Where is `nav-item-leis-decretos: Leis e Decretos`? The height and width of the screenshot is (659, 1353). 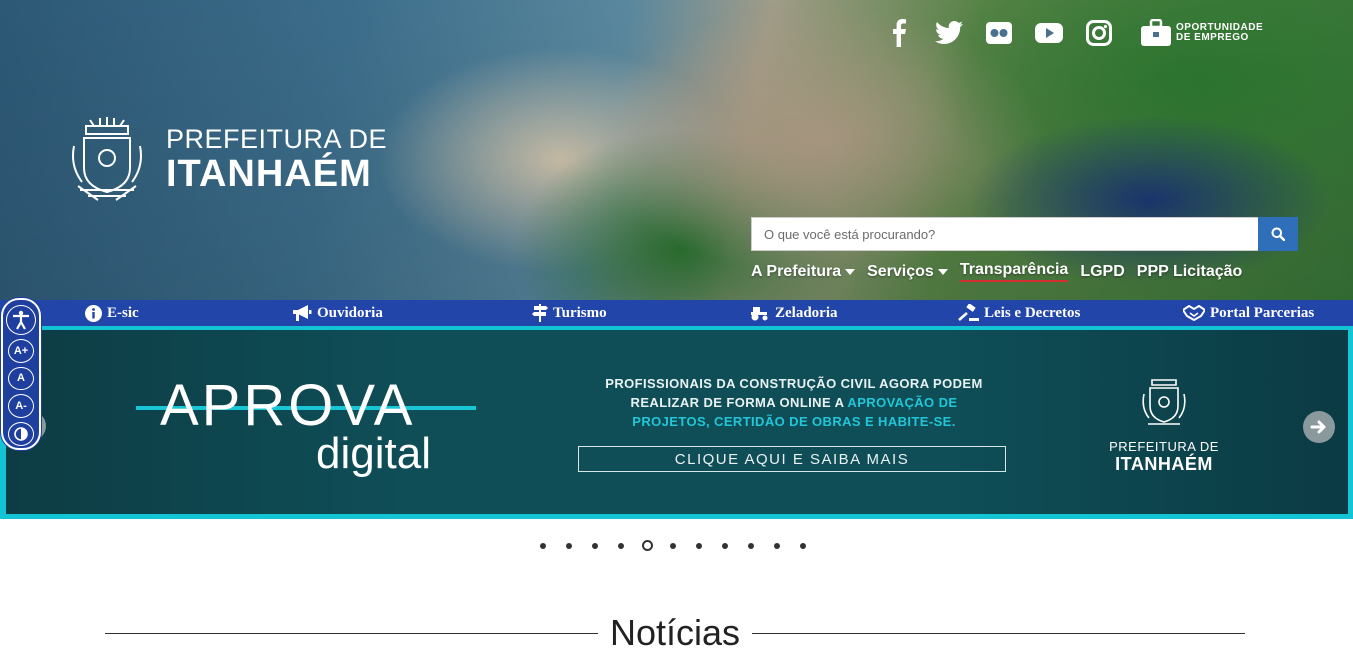
nav-item-leis-decretos: Leis e Decretos is located at coordinates (1018, 313).